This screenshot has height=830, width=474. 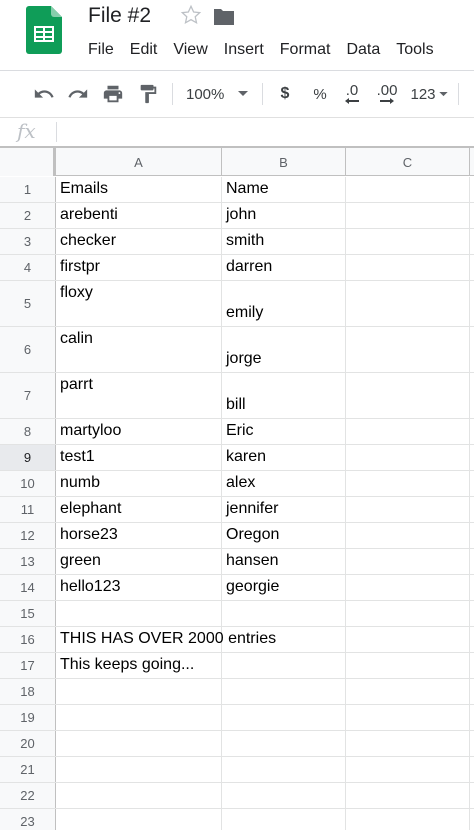 What do you see at coordinates (363, 50) in the screenshot?
I see `menu-data: Data` at bounding box center [363, 50].